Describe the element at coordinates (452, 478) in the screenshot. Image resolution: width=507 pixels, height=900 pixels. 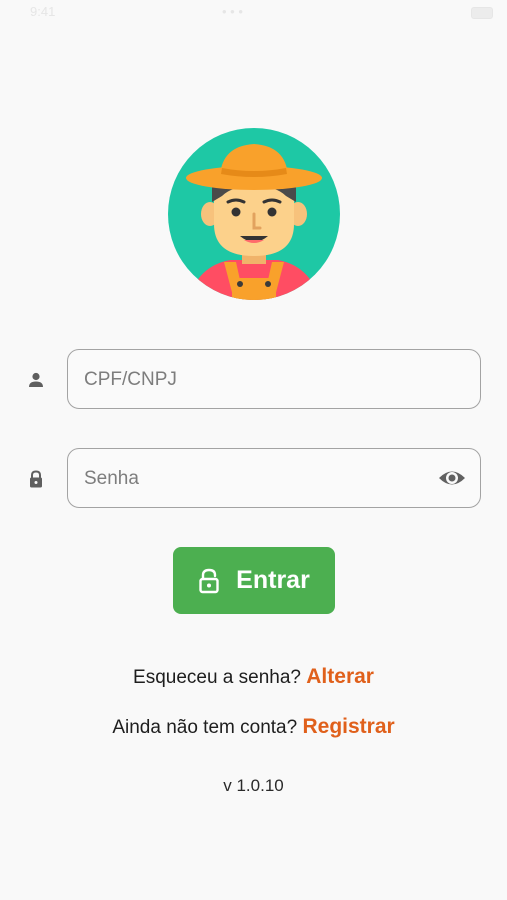
I see `eye-icon` at that location.